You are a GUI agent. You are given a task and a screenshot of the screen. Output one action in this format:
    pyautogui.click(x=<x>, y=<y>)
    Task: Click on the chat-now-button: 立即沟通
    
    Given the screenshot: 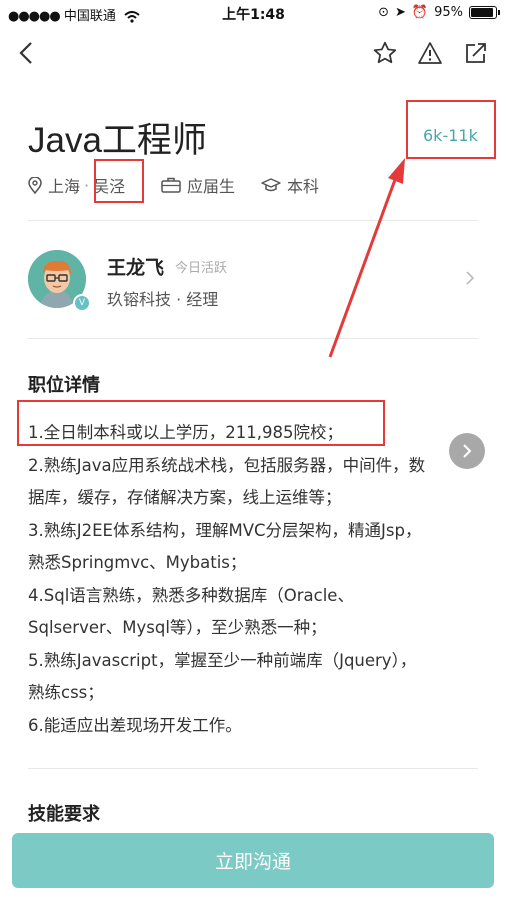 What is the action you would take?
    pyautogui.click(x=253, y=860)
    